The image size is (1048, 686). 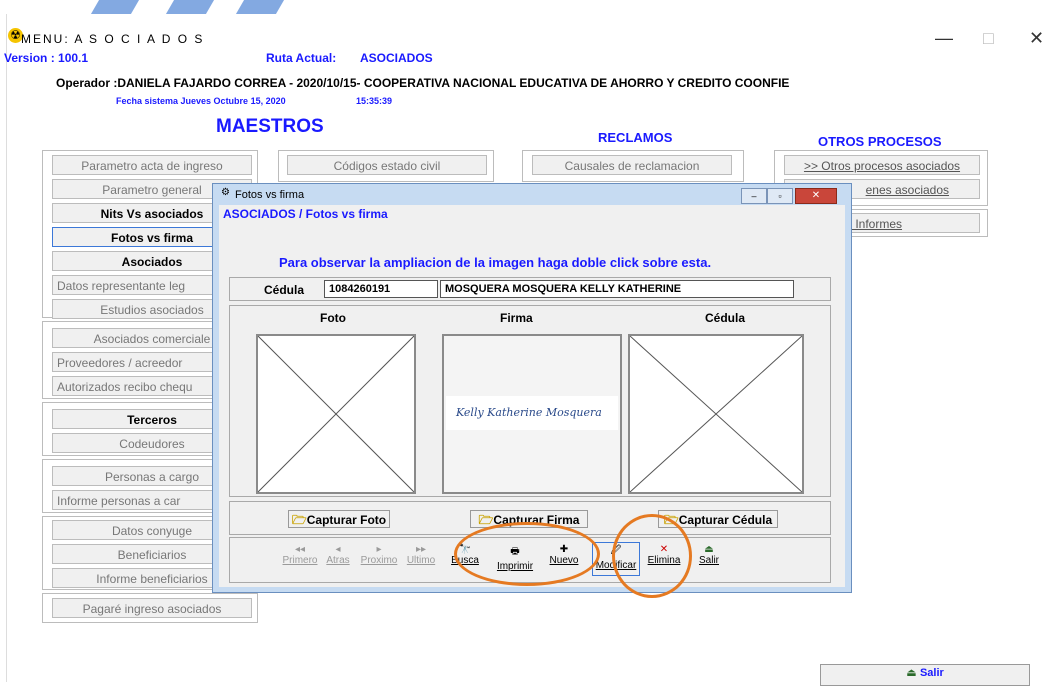 I want to click on cedula-column-label: Cédula, so click(x=725, y=318).